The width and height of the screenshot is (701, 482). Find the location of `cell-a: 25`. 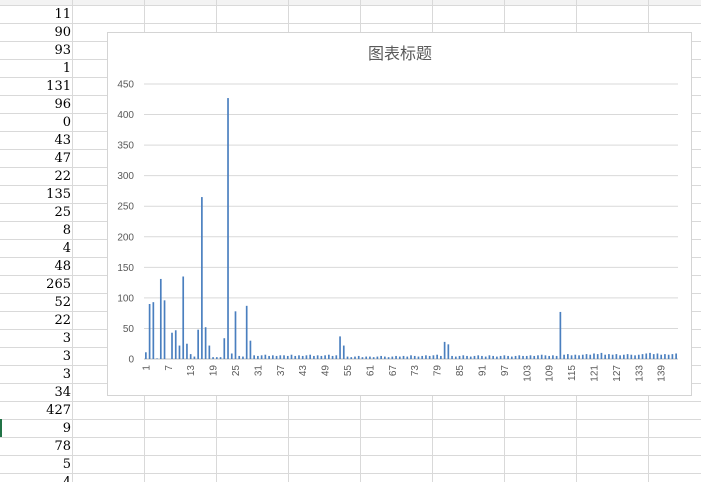

cell-a: 25 is located at coordinates (35, 213).